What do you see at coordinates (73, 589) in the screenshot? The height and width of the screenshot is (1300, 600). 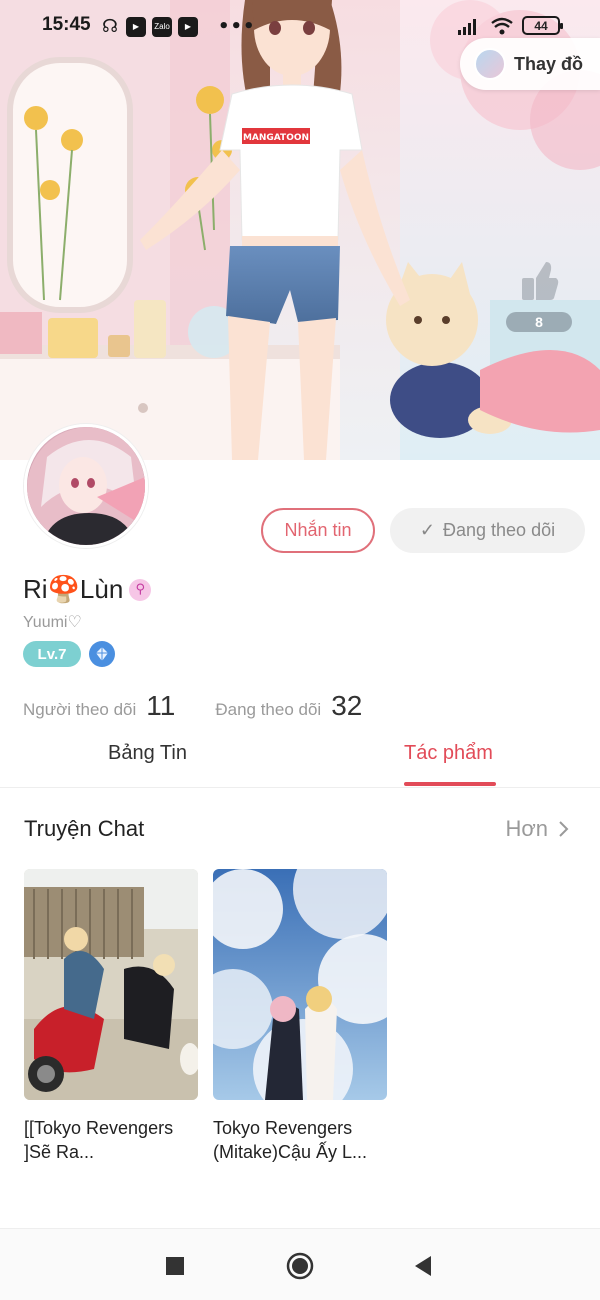 I see `profile-name: Ri🍄Lùn` at bounding box center [73, 589].